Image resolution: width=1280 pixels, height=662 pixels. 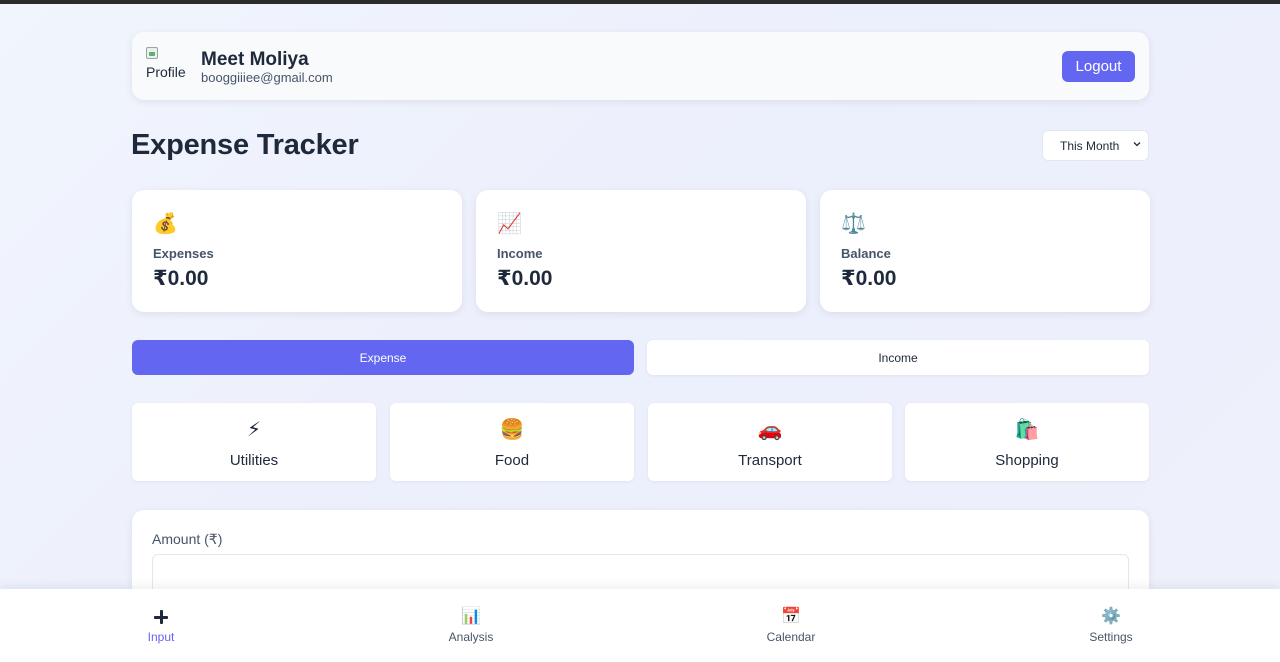 I want to click on profile-avatar: Profile, so click(x=168, y=67).